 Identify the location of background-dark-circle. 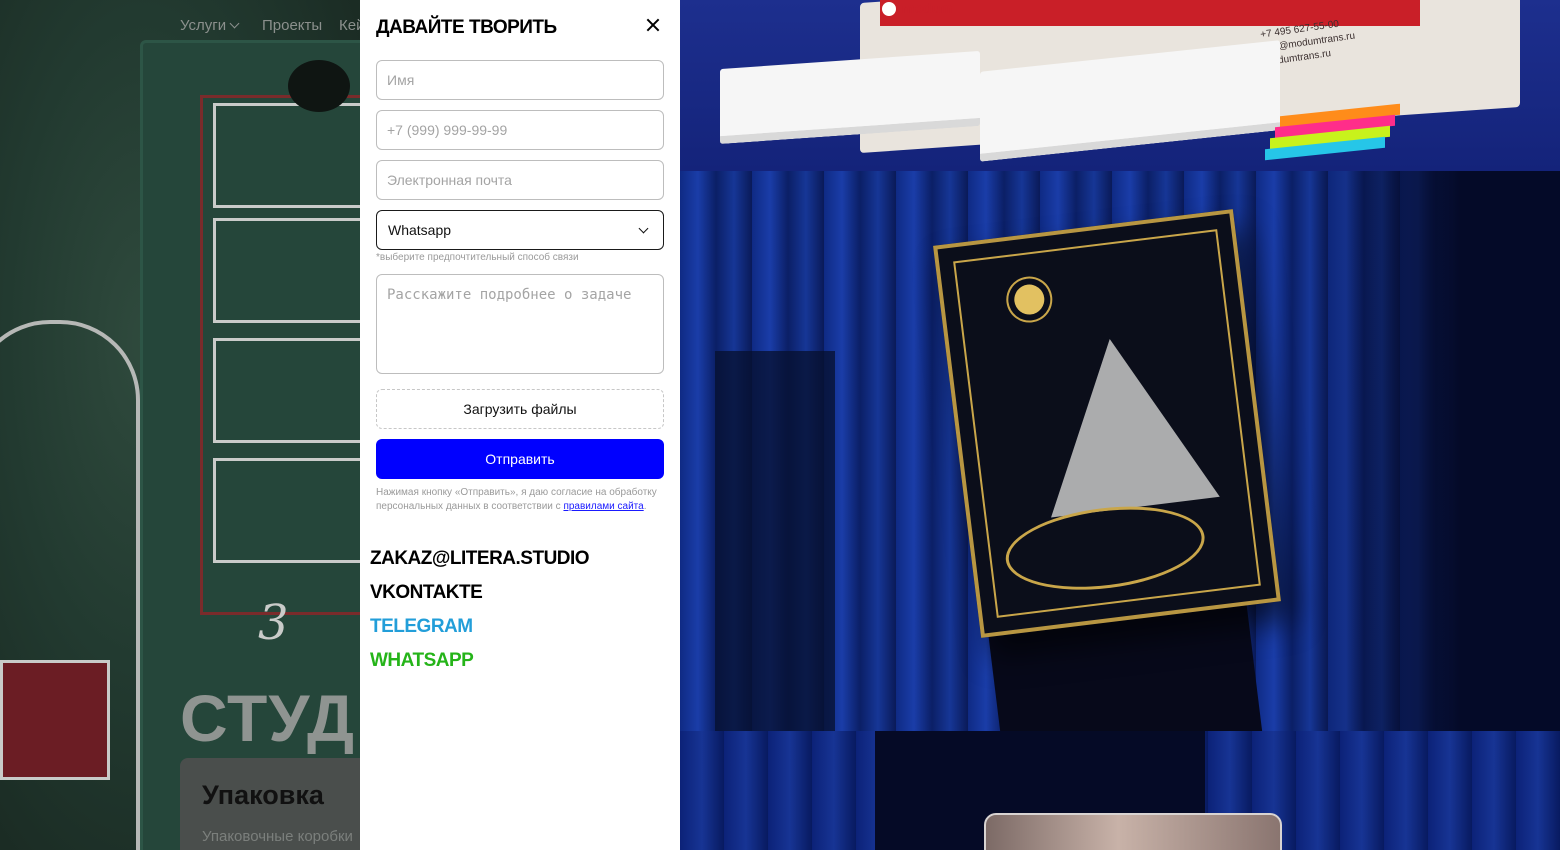
(319, 86).